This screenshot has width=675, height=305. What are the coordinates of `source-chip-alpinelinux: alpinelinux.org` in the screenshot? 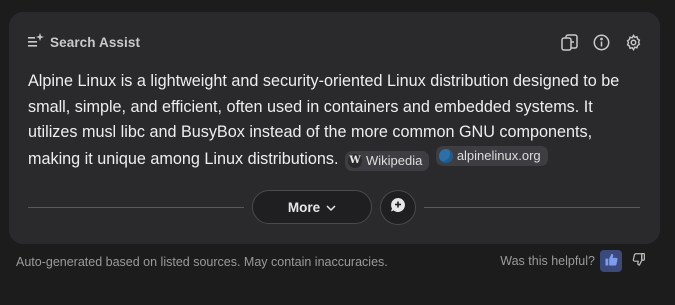 It's located at (491, 155).